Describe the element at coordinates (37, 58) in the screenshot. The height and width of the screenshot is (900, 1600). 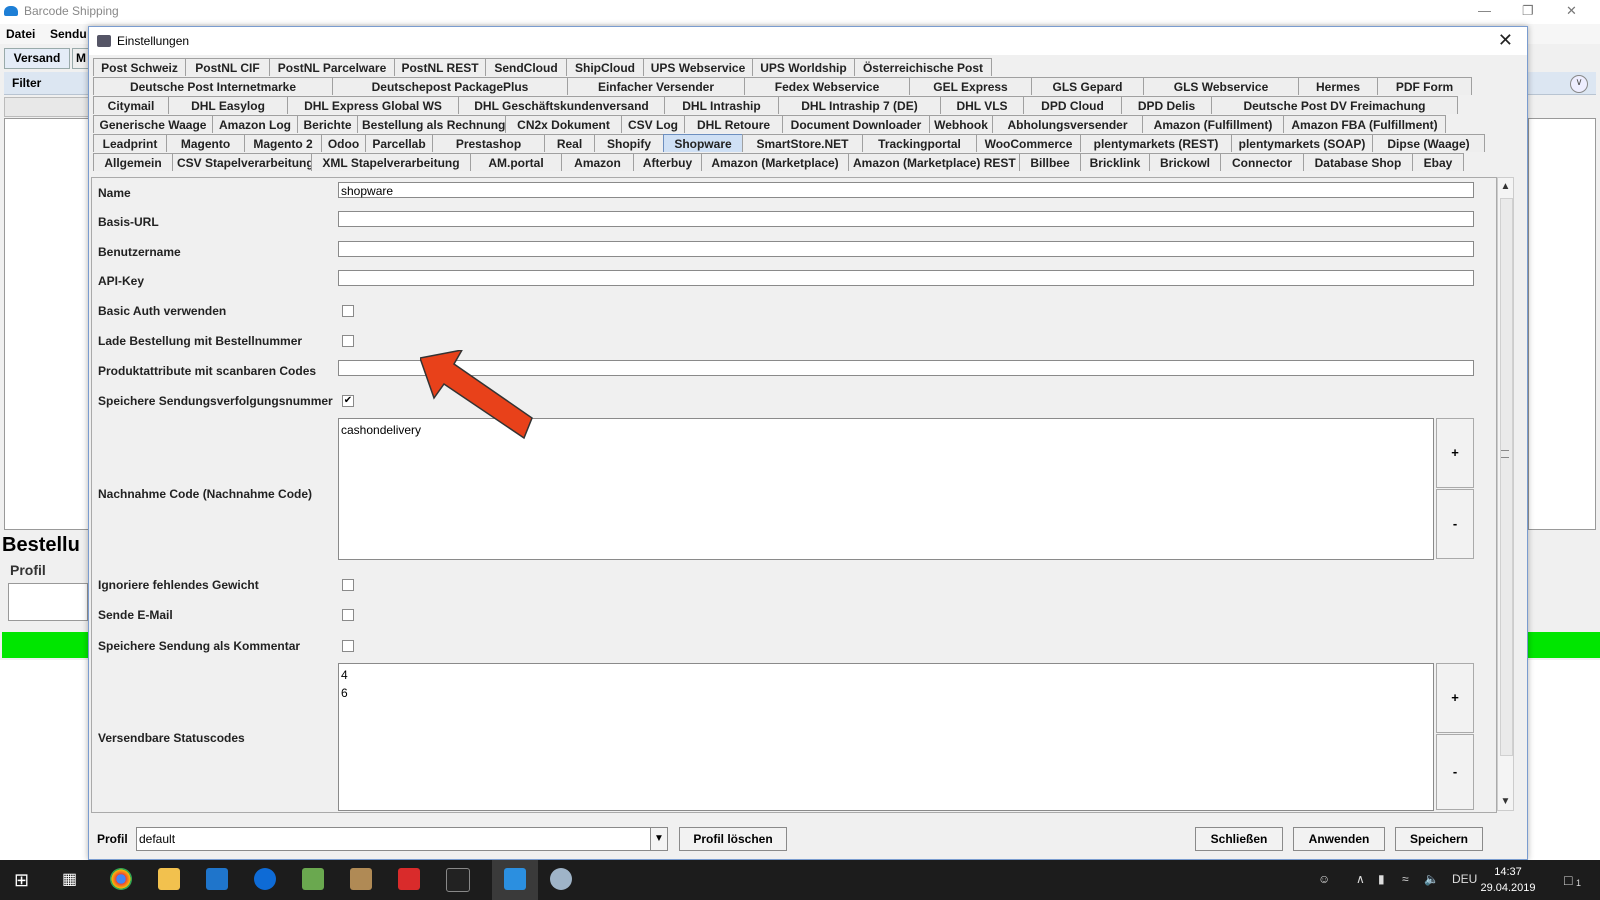
I see `tab-versand: Versand` at that location.